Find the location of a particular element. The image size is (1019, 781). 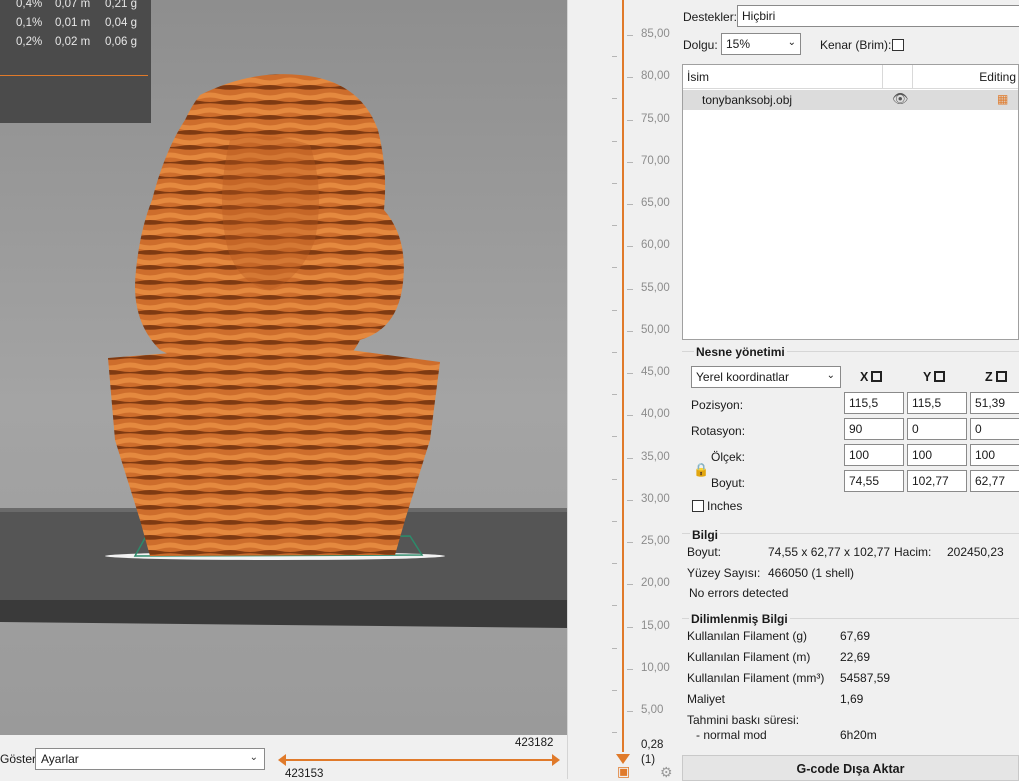

axis-y-button: Y is located at coordinates (934, 377).